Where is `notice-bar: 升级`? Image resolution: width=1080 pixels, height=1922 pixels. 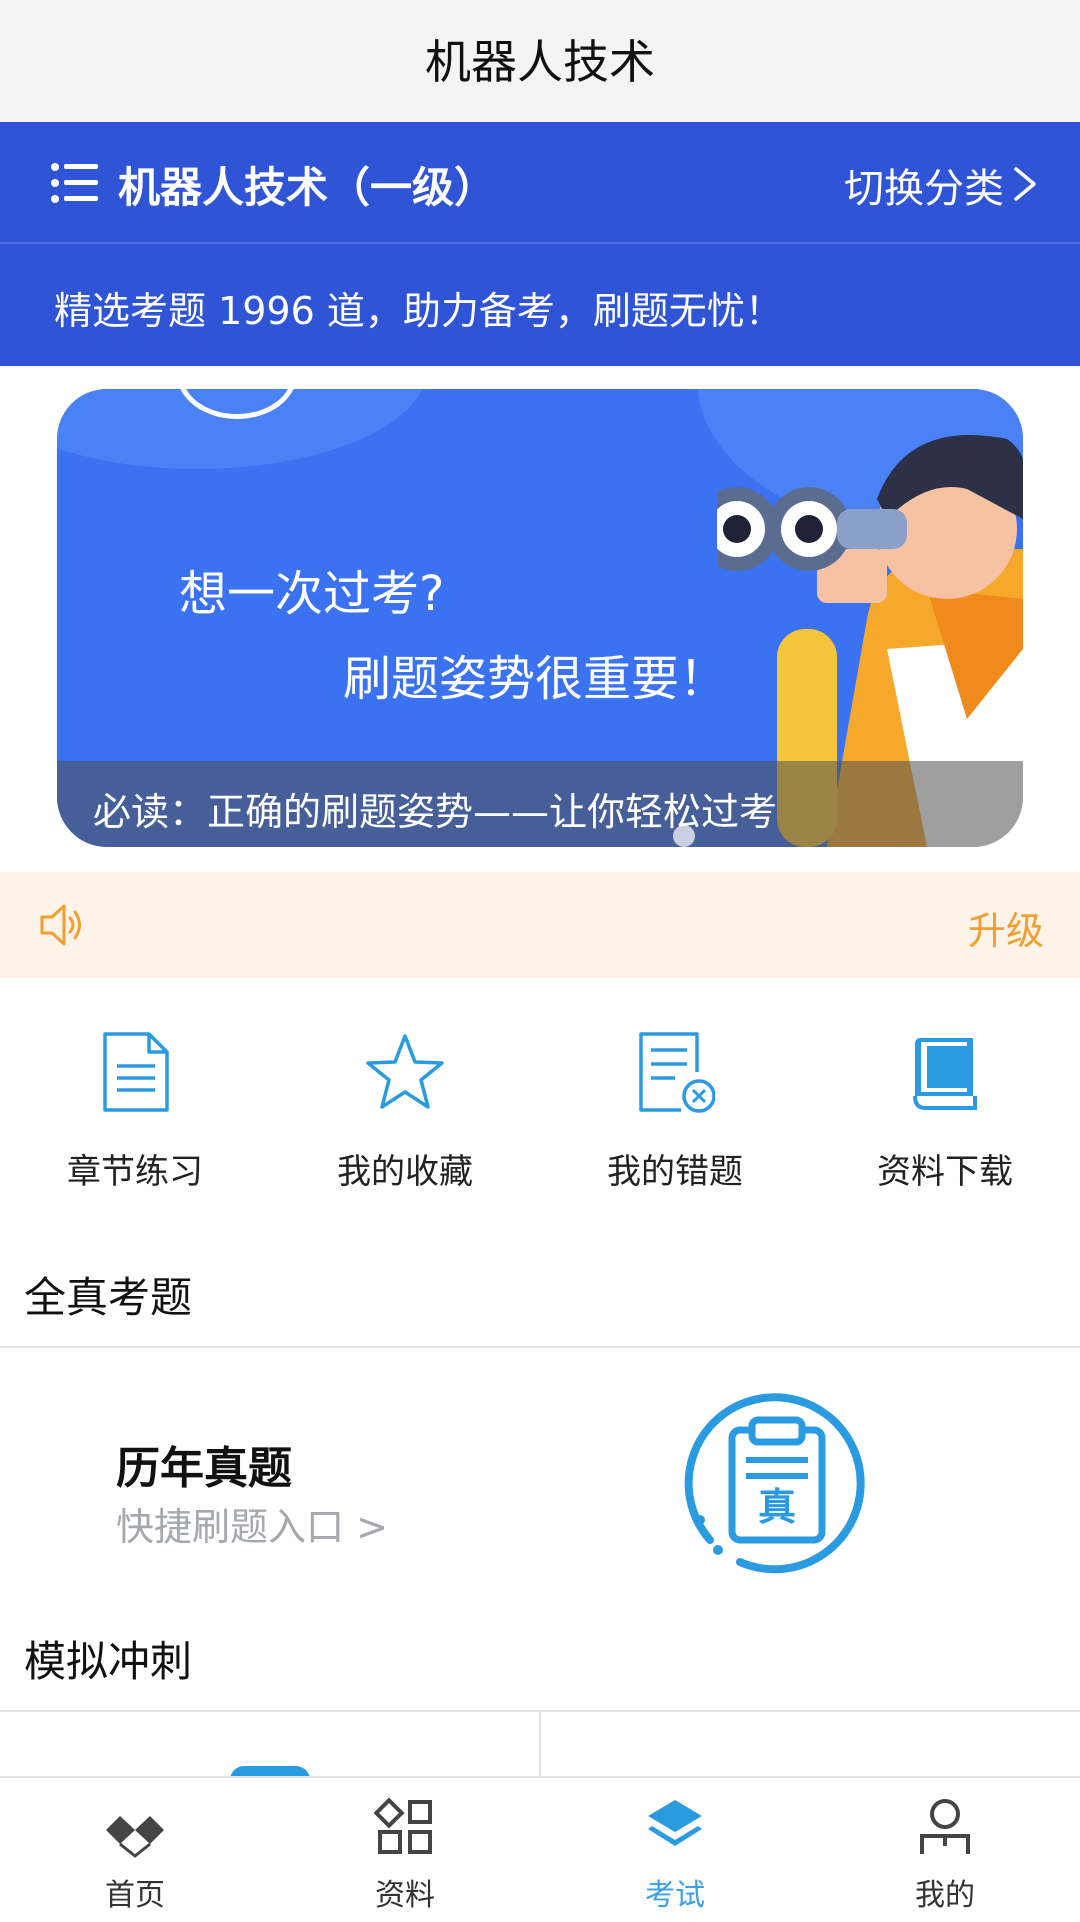
notice-bar: 升级 is located at coordinates (540, 925).